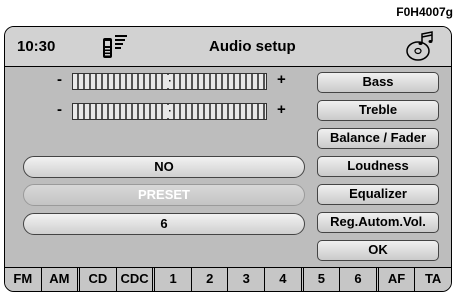  What do you see at coordinates (421, 49) in the screenshot?
I see `cd-music-icon` at bounding box center [421, 49].